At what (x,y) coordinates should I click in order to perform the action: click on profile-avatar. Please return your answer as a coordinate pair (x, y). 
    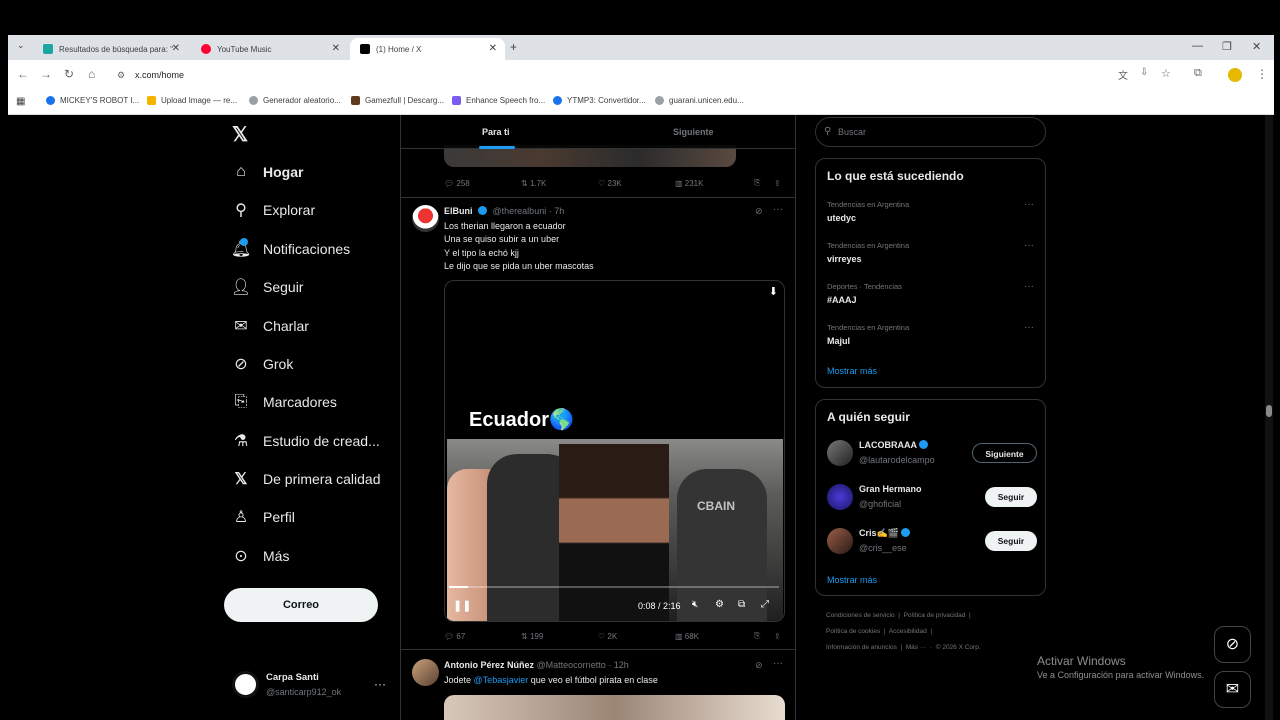
    Looking at the image, I should click on (1235, 75).